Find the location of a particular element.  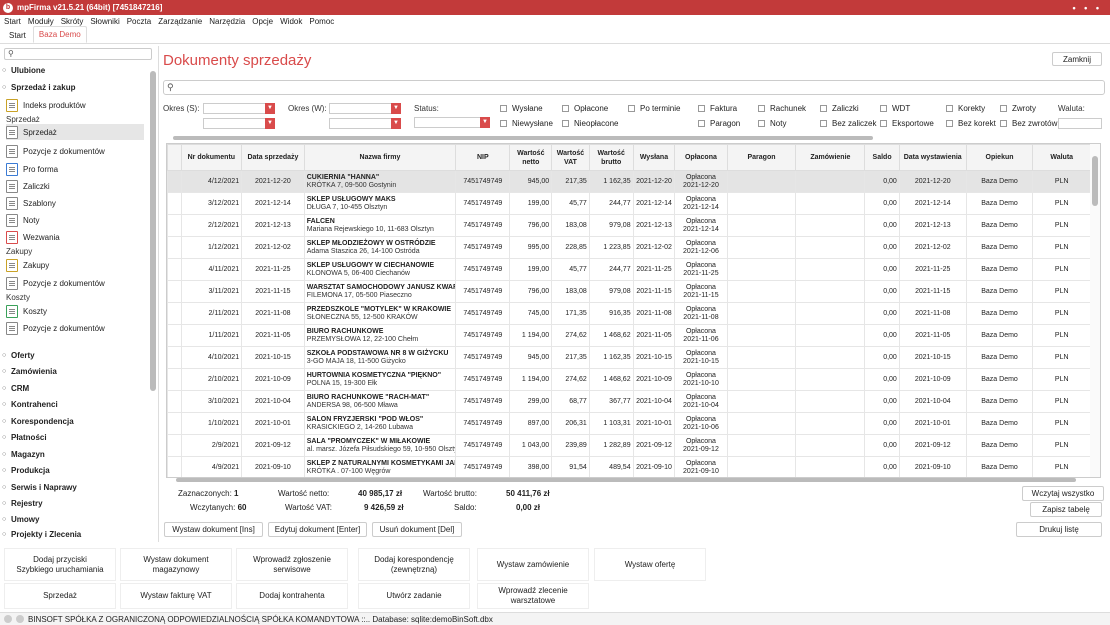

okres-s-from-select: ▼ is located at coordinates (239, 108).